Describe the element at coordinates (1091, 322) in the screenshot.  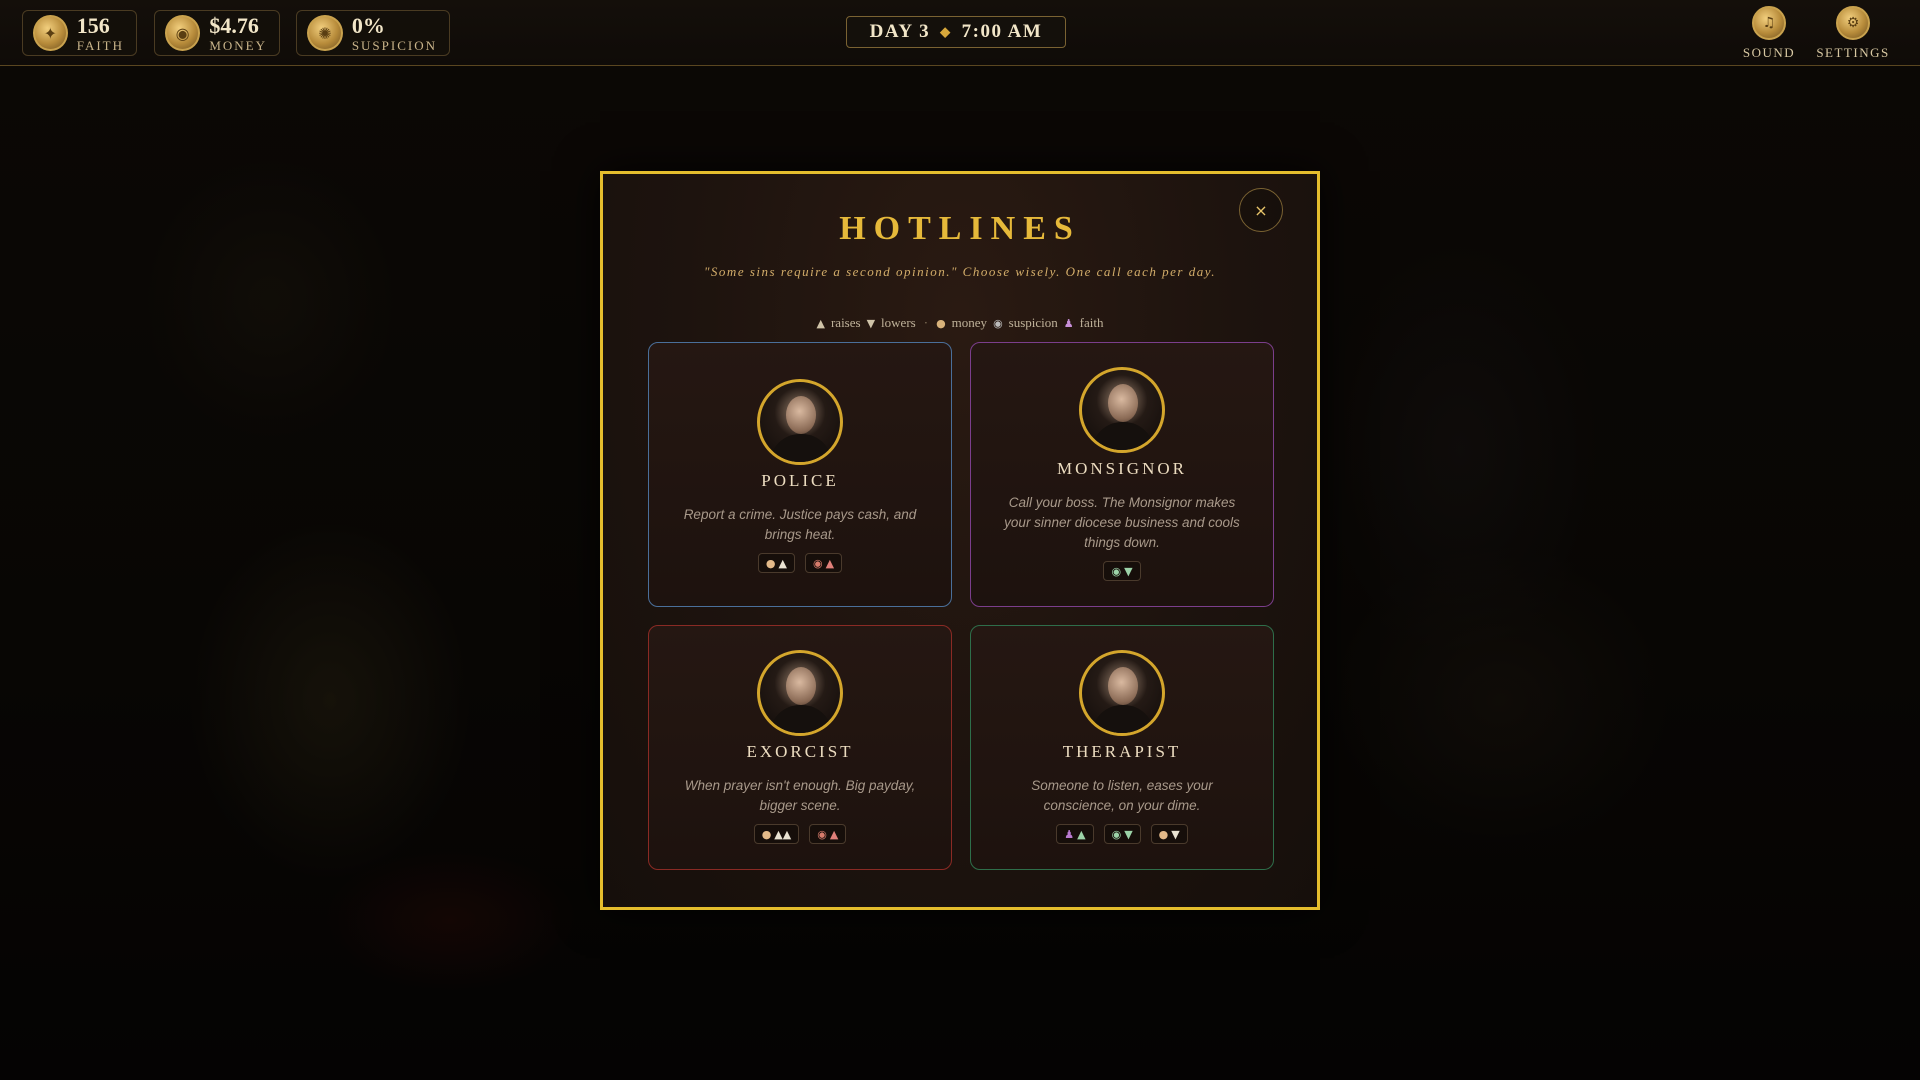
I see `legend-faith: faith` at that location.